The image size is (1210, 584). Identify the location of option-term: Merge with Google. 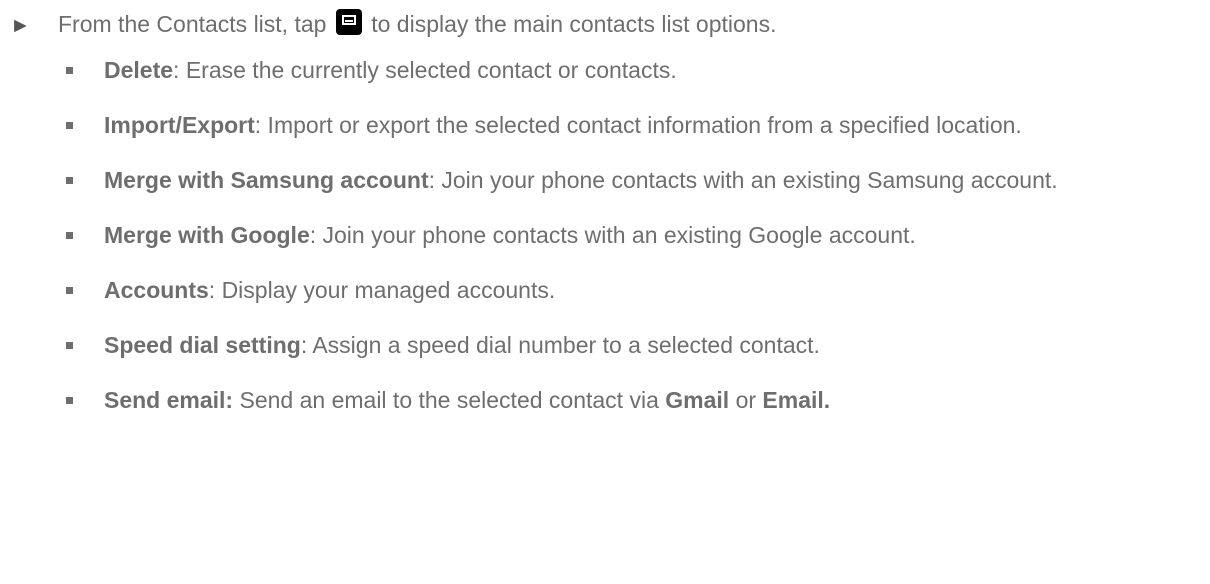
(207, 235).